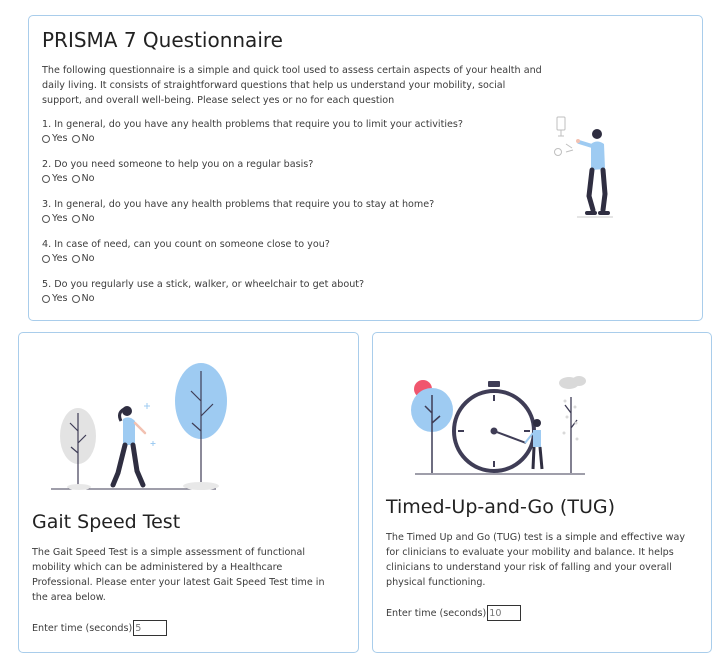 The height and width of the screenshot is (662, 727). Describe the element at coordinates (88, 178) in the screenshot. I see `question-2-no-label: No` at that location.